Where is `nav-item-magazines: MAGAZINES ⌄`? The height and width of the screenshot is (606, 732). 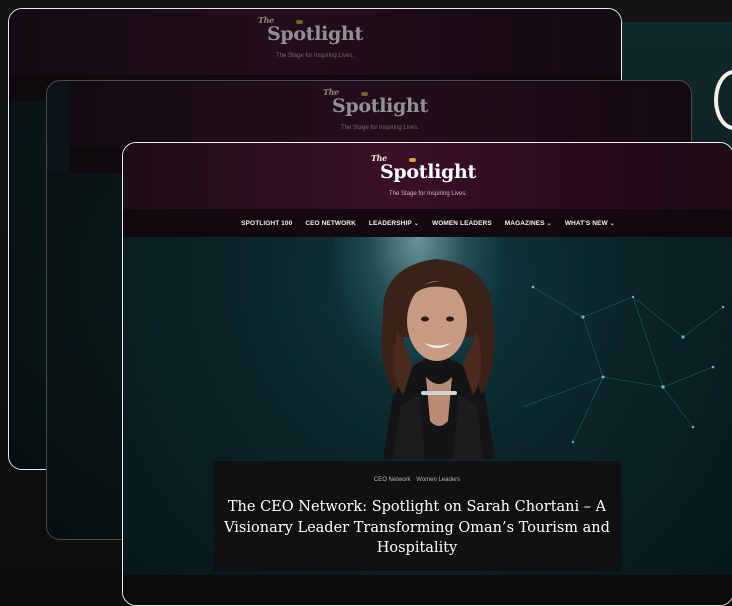
nav-item-magazines: MAGAZINES ⌄ is located at coordinates (528, 223).